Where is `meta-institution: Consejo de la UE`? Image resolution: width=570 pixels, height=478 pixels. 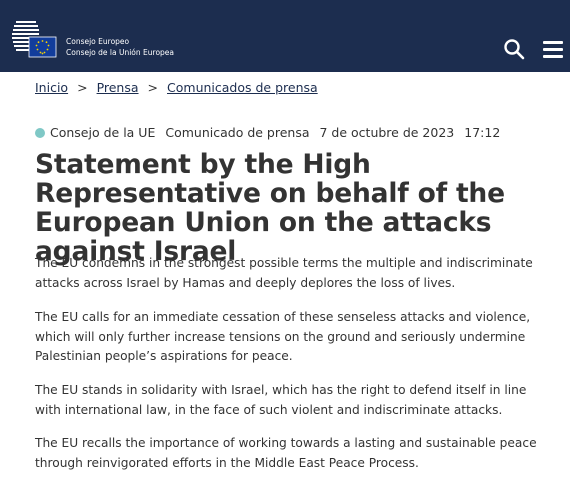
meta-institution: Consejo de la UE is located at coordinates (103, 132).